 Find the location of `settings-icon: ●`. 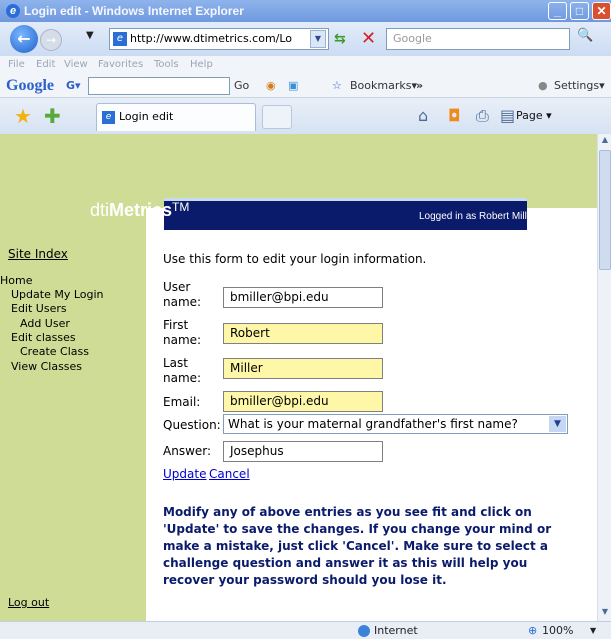

settings-icon: ● is located at coordinates (543, 85).